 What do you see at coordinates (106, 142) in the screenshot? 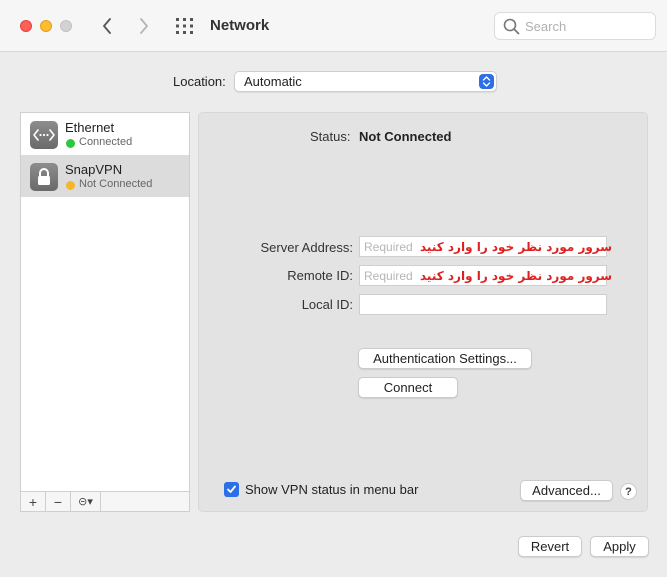
I see `service-status: Connected` at bounding box center [106, 142].